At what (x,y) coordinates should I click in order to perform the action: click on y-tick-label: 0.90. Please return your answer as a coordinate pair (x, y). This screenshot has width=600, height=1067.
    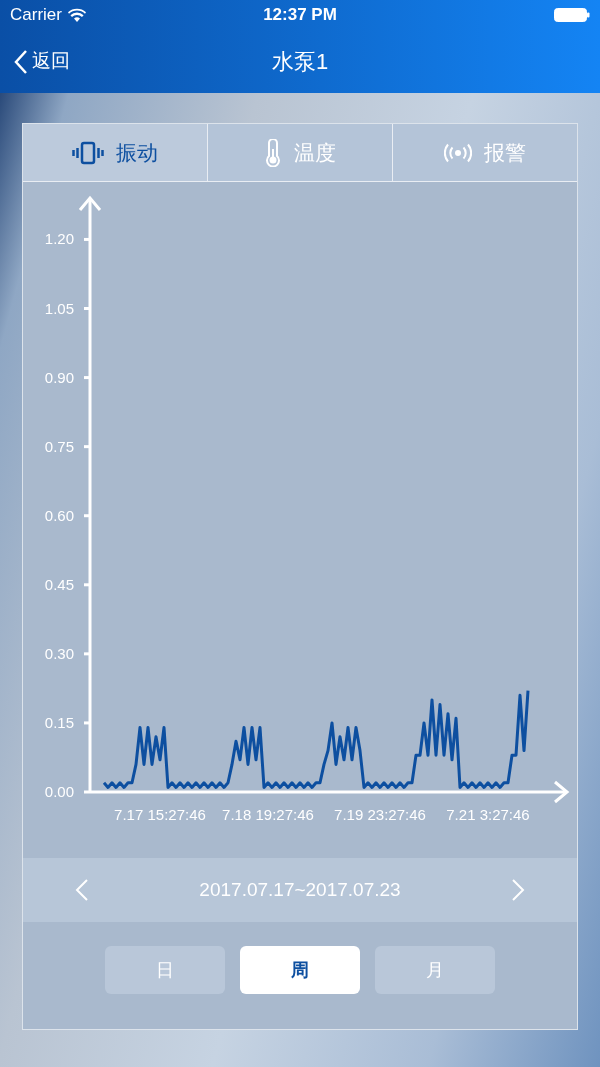
    Looking at the image, I should click on (59, 377).